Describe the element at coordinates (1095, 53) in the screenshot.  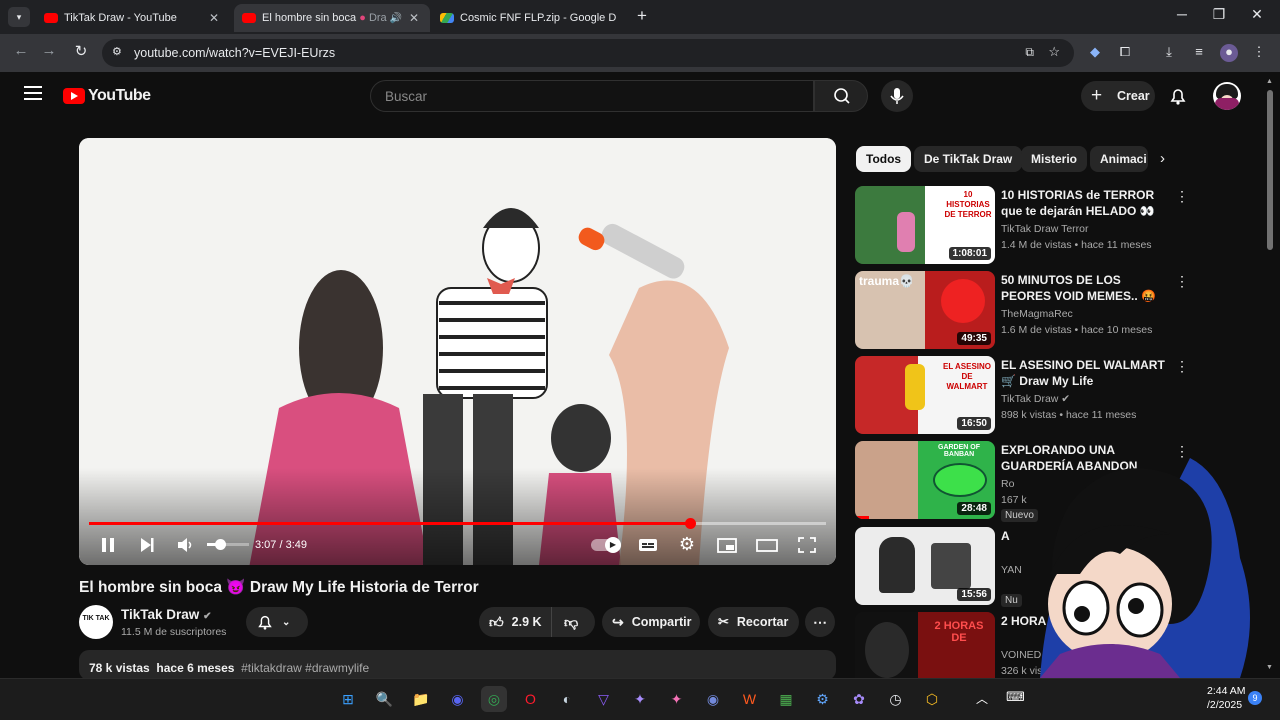
I see `extension-blue-icon: ◆` at that location.